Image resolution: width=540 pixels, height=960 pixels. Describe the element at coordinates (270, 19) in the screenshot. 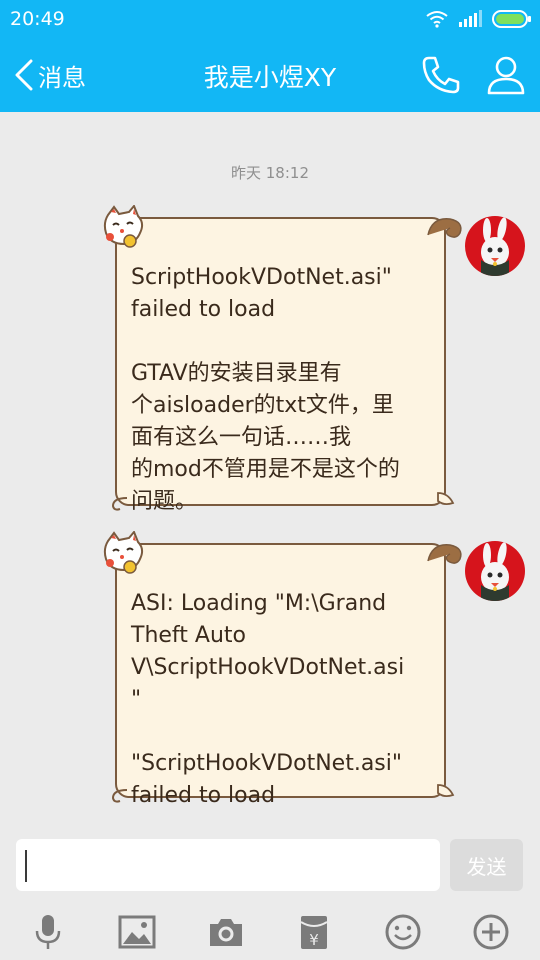

I see `status-bar: 20:49` at that location.